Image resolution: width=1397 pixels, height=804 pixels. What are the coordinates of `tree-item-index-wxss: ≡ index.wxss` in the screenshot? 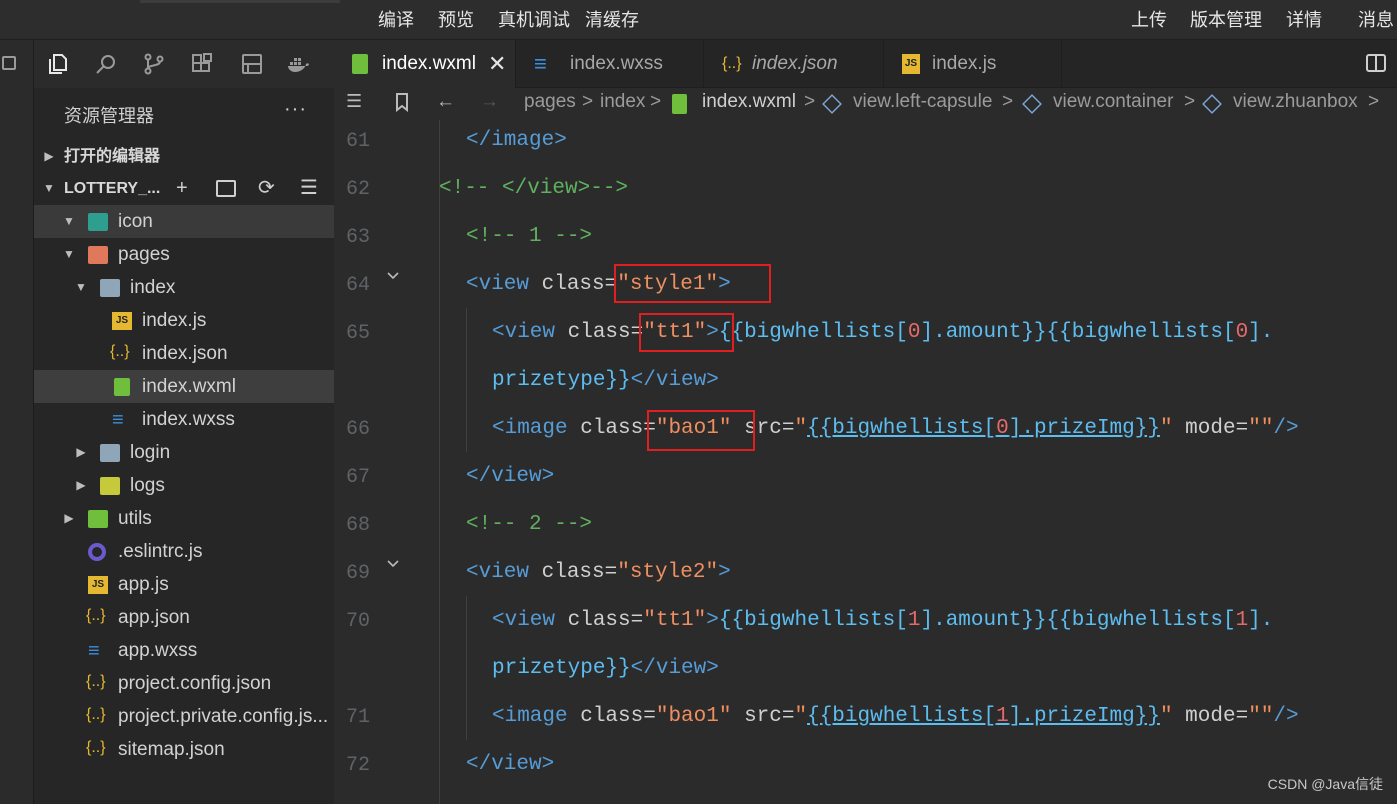 It's located at (184, 419).